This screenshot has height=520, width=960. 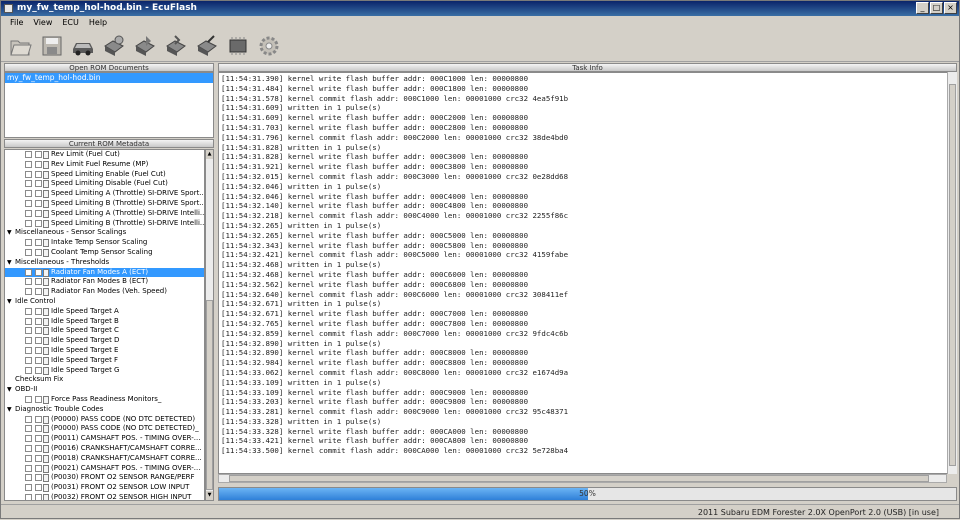 I want to click on tree-item: Intake Temp Sensor Scaling, so click(x=104, y=243).